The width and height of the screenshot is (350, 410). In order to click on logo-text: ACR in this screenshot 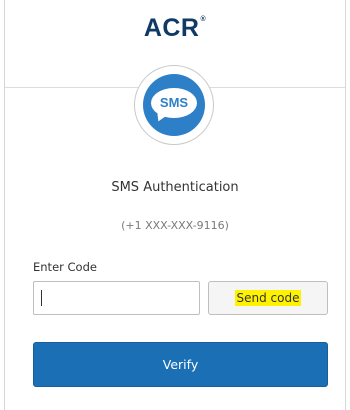, I will do `click(171, 28)`.